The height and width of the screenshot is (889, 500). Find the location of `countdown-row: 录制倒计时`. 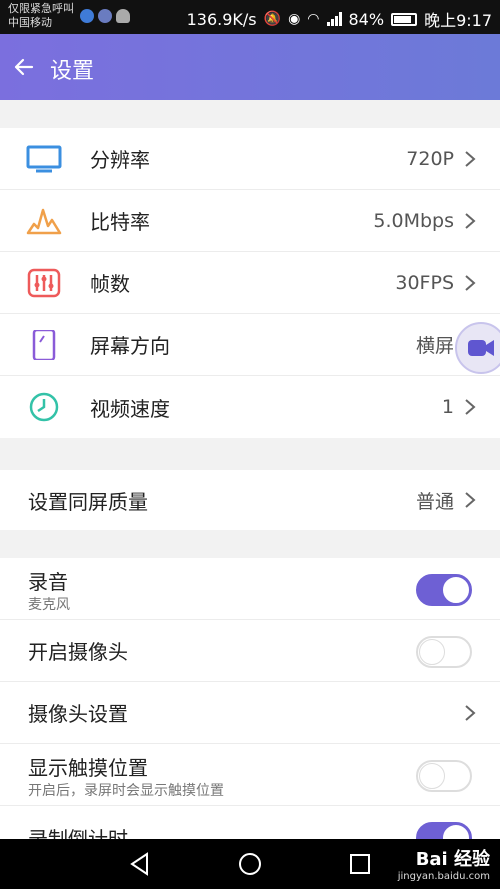

countdown-row: 录制倒计时 is located at coordinates (250, 822).